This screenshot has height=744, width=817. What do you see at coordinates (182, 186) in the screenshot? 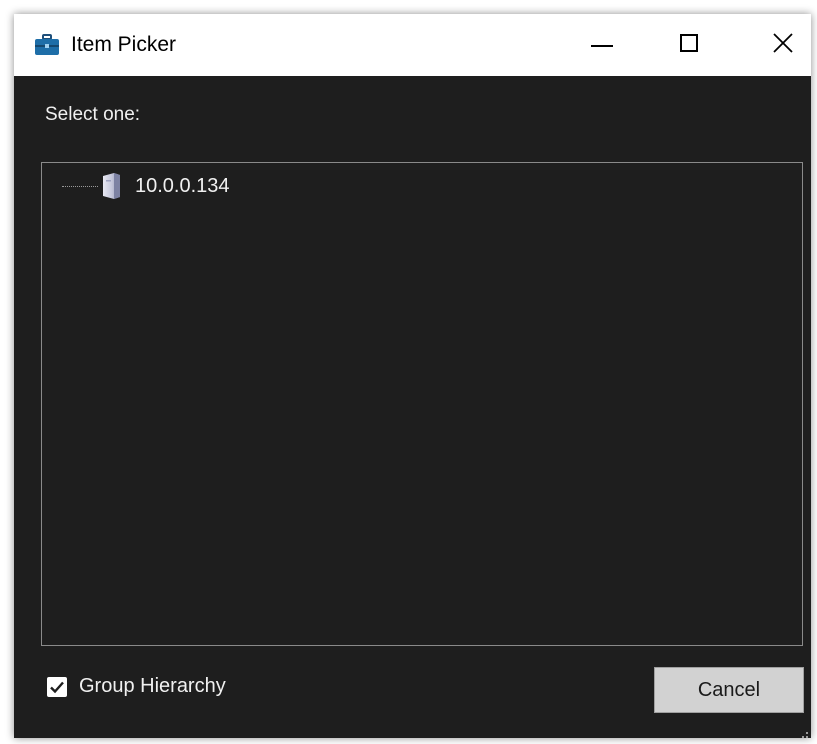
I see `tree-item-label: 10.0.0.134` at bounding box center [182, 186].